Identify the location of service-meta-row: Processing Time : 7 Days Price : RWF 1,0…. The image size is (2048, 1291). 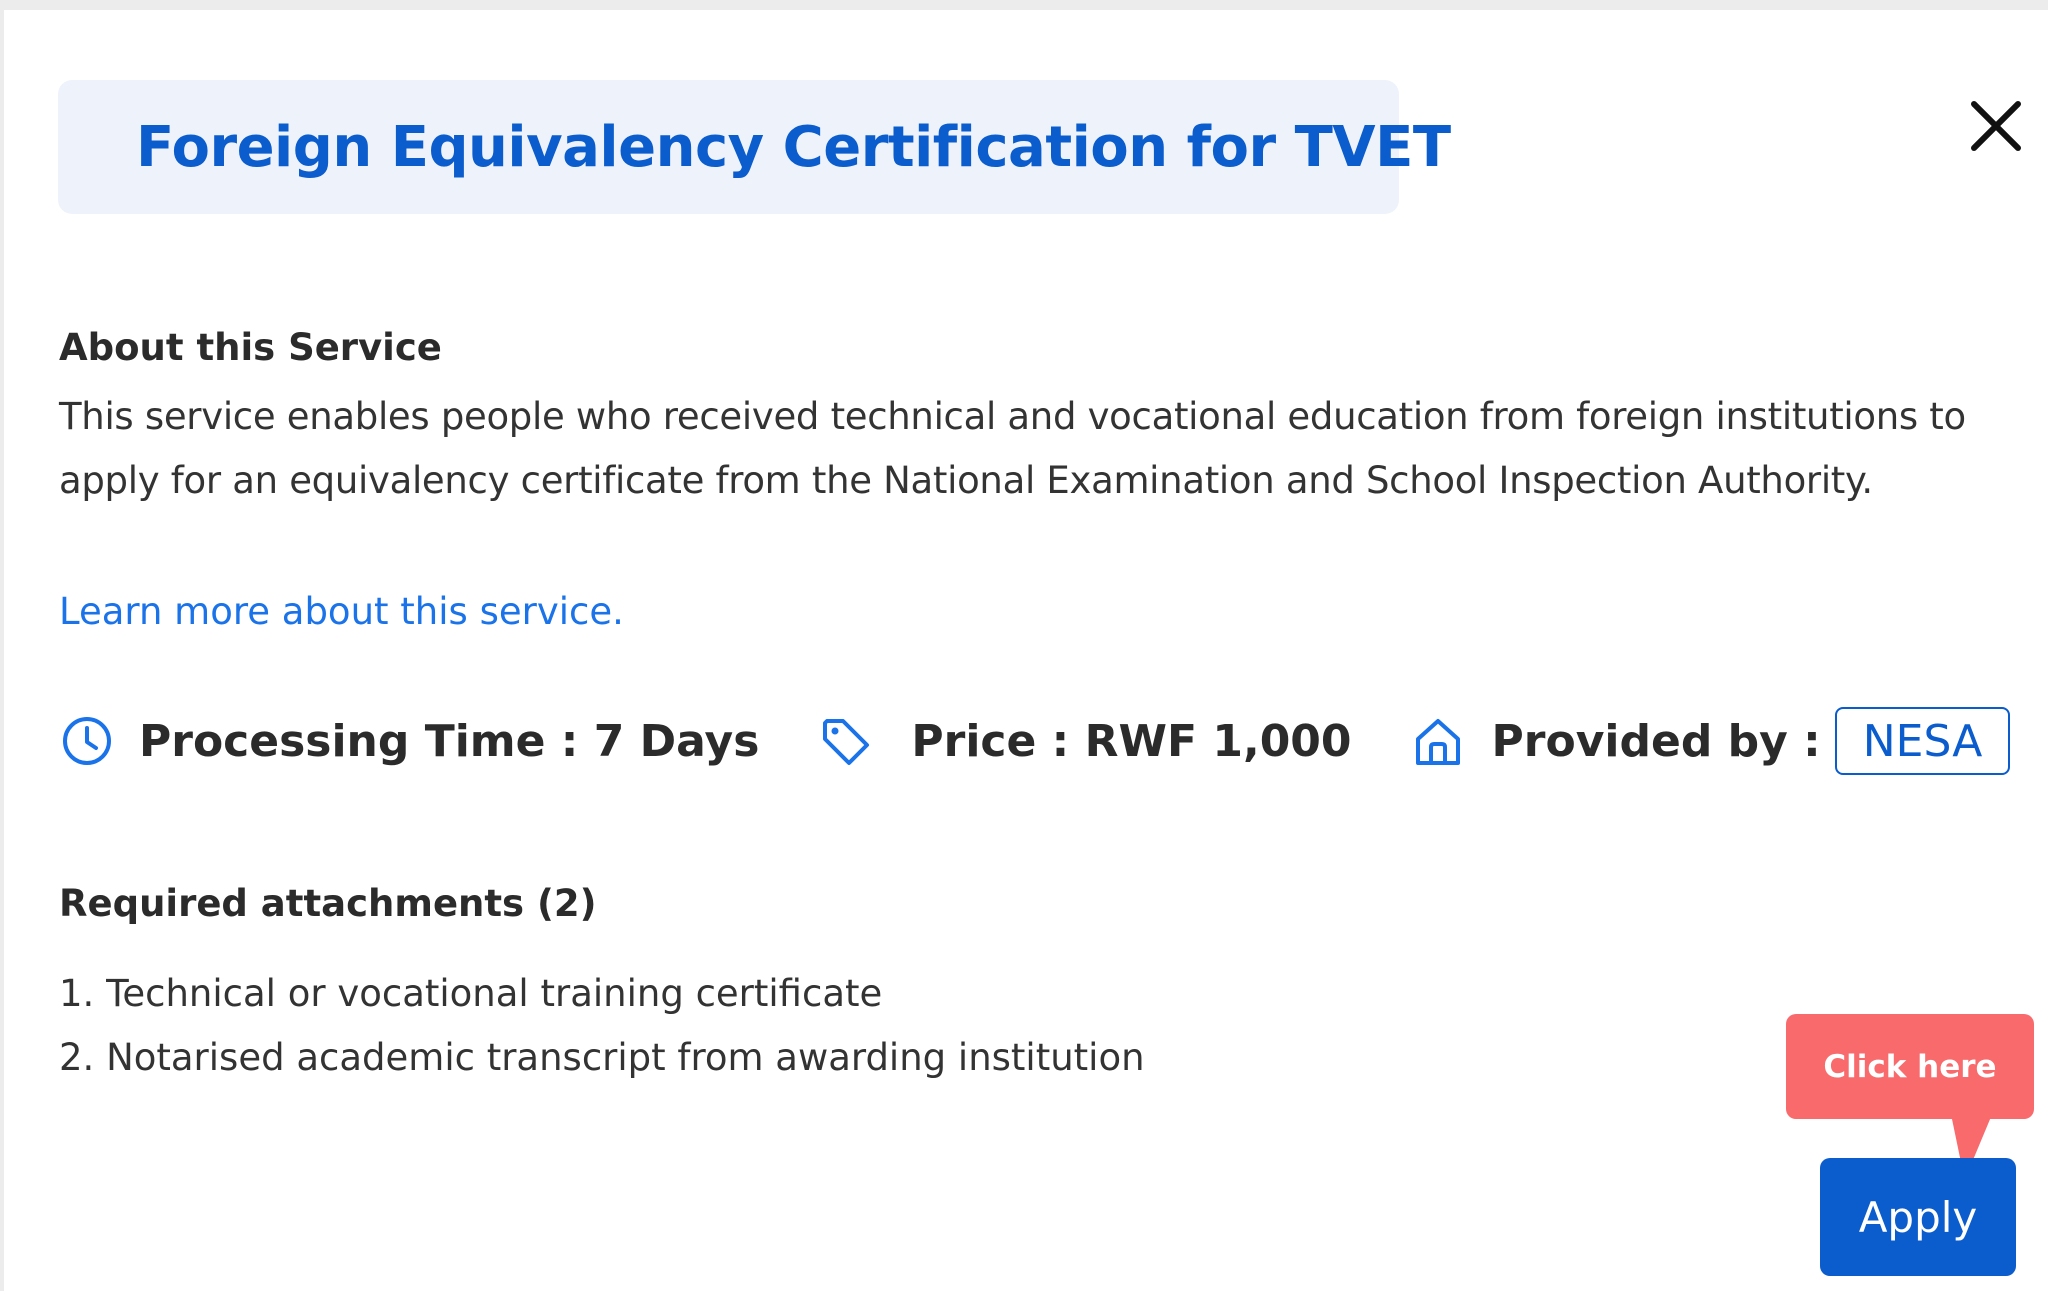
(1035, 741).